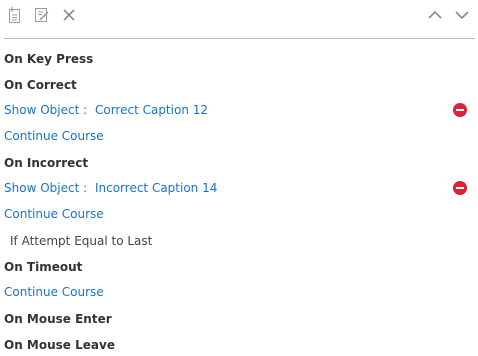  Describe the element at coordinates (46, 163) in the screenshot. I see `event-heading-incorrect: On Incorrect` at that location.